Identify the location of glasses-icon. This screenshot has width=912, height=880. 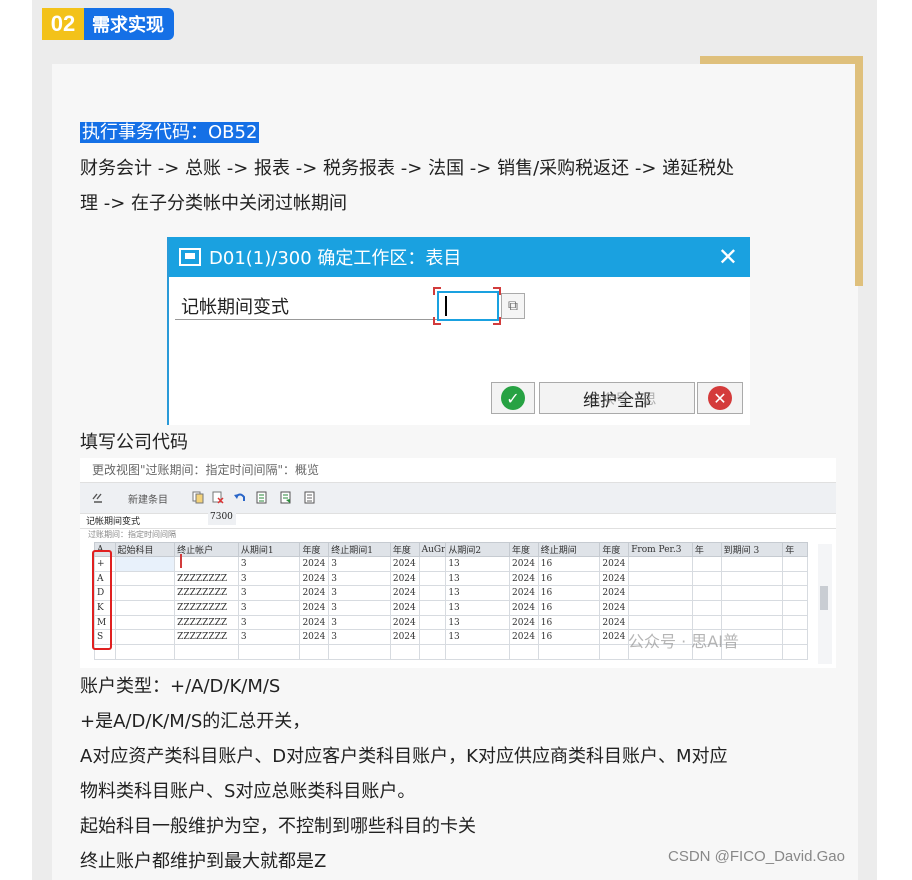
(98, 497).